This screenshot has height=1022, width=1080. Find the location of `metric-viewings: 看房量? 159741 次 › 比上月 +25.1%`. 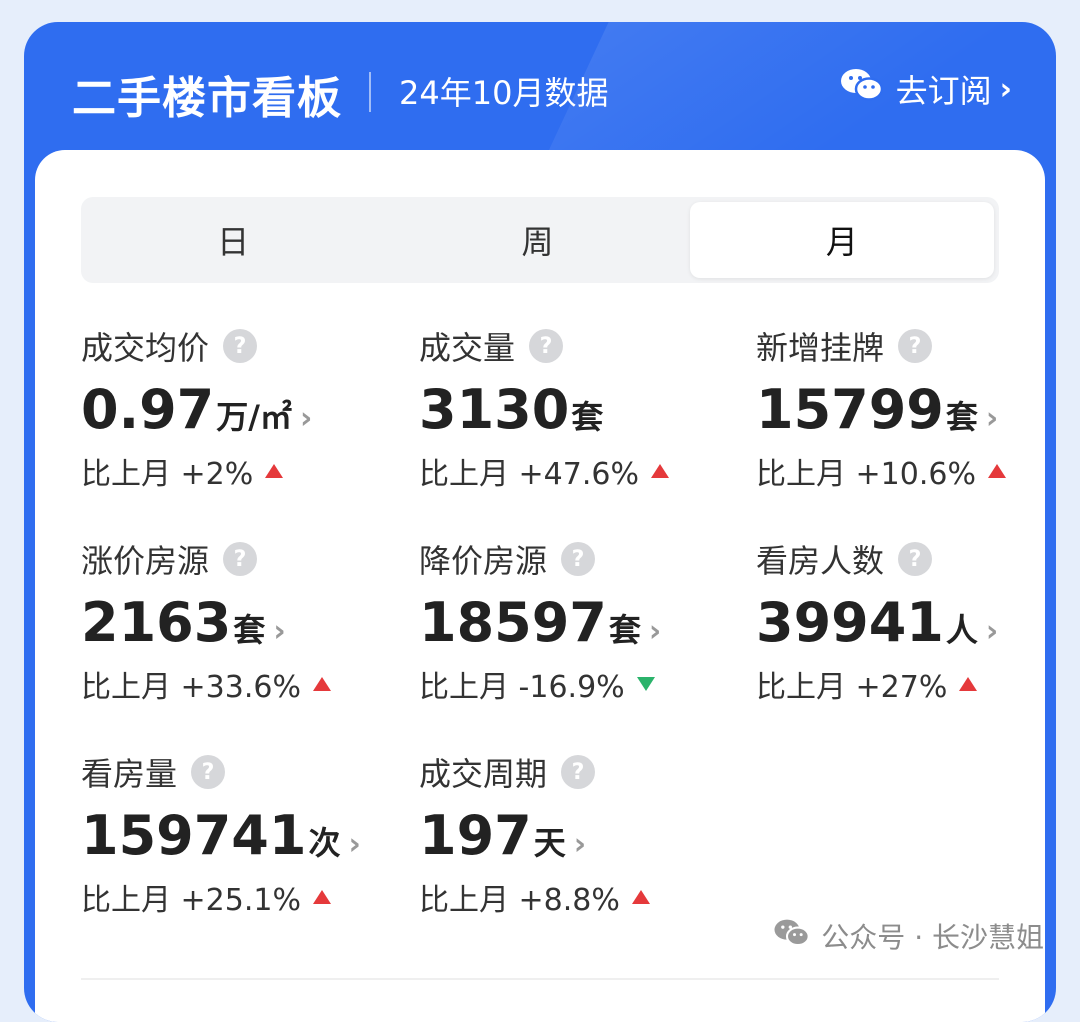

metric-viewings: 看房量? 159741 次 › 比上月 +25.1% is located at coordinates (246, 834).